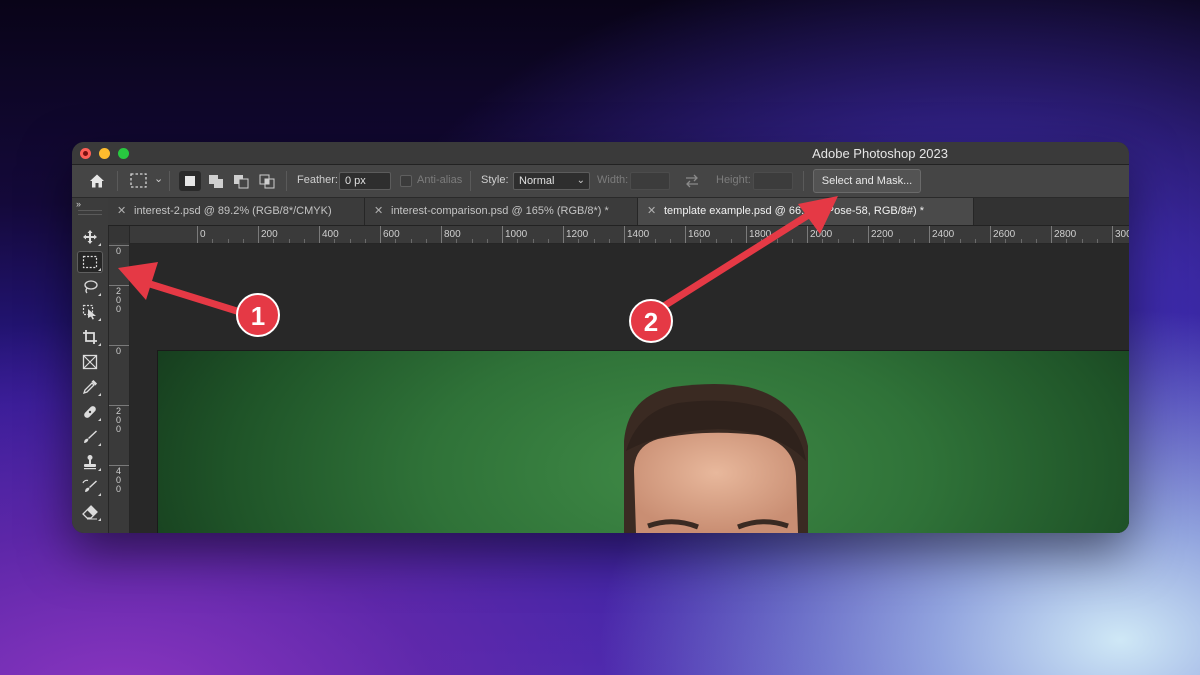  What do you see at coordinates (90, 337) in the screenshot?
I see `crop-tool` at bounding box center [90, 337].